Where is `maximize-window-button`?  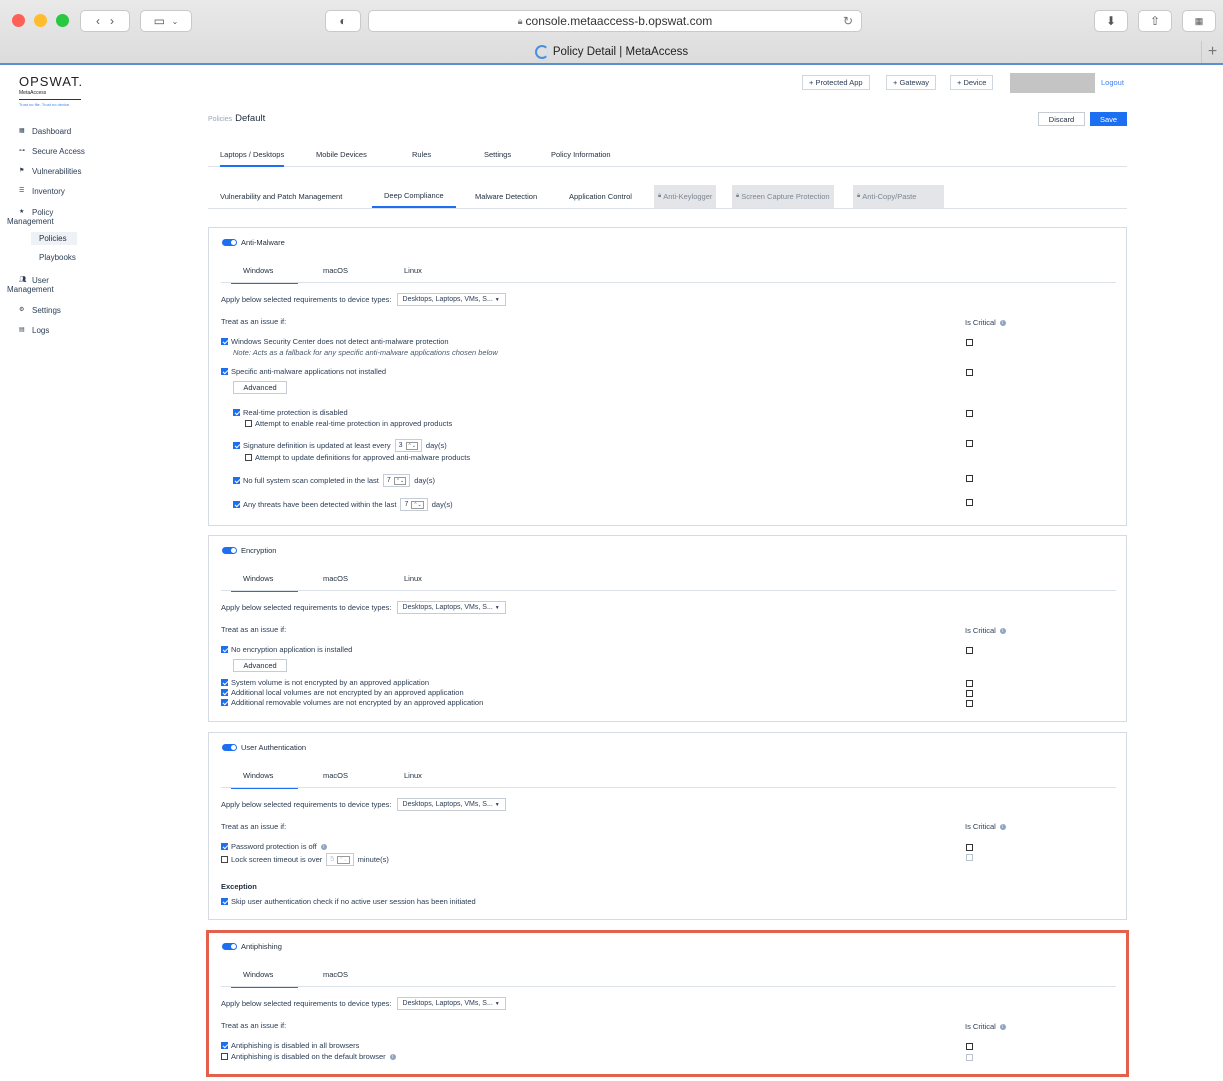
maximize-window-button is located at coordinates (62, 20).